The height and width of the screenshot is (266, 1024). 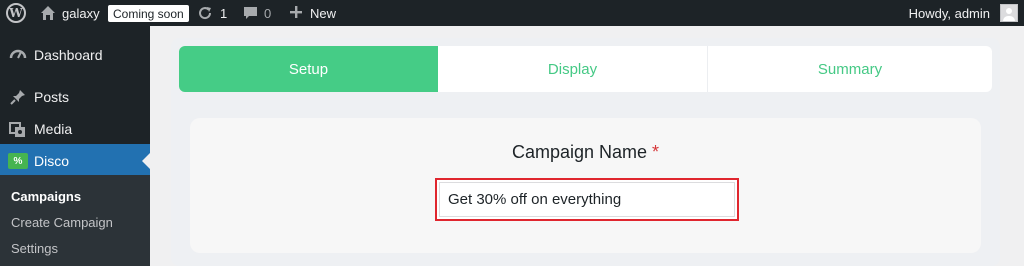 I want to click on sidebar-item-posts: Posts, so click(x=75, y=97).